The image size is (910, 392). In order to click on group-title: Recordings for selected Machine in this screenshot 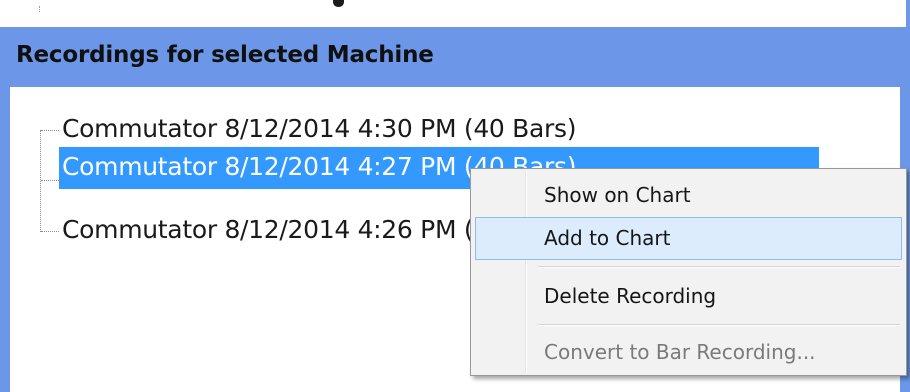, I will do `click(225, 55)`.